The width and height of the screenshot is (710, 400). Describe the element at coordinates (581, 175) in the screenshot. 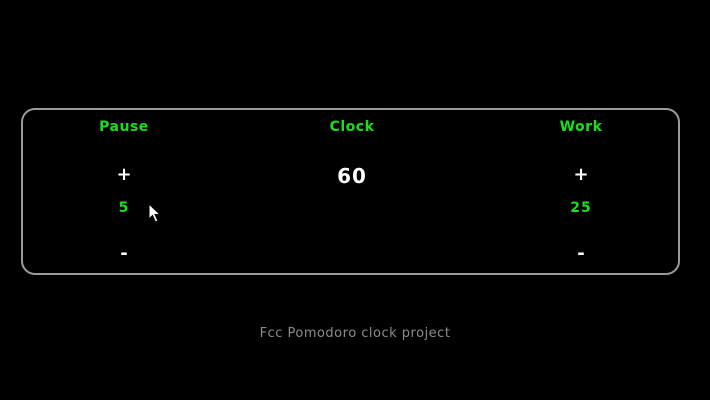

I see `work-increment-button: +` at that location.